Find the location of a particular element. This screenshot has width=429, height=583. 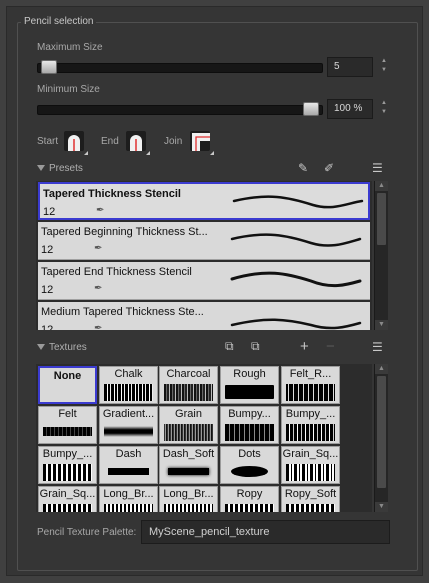

min-size-stepper: ▲ ▼ is located at coordinates (384, 108).